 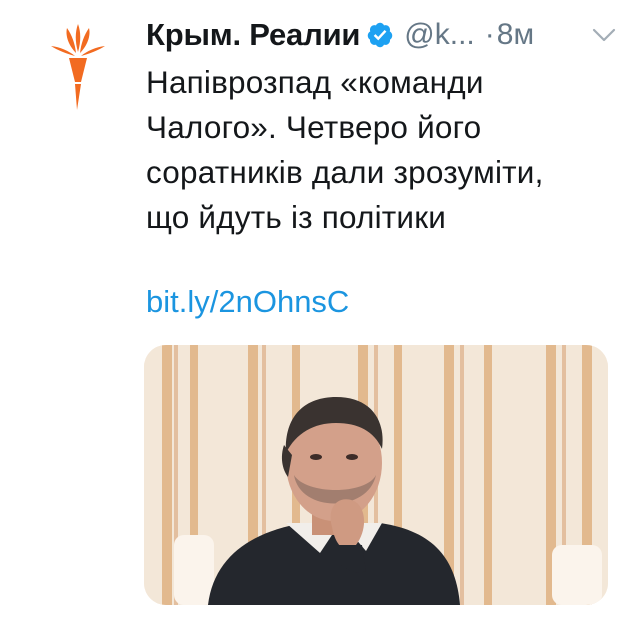 What do you see at coordinates (253, 35) in the screenshot?
I see `author-display-name: Крым. Реалии` at bounding box center [253, 35].